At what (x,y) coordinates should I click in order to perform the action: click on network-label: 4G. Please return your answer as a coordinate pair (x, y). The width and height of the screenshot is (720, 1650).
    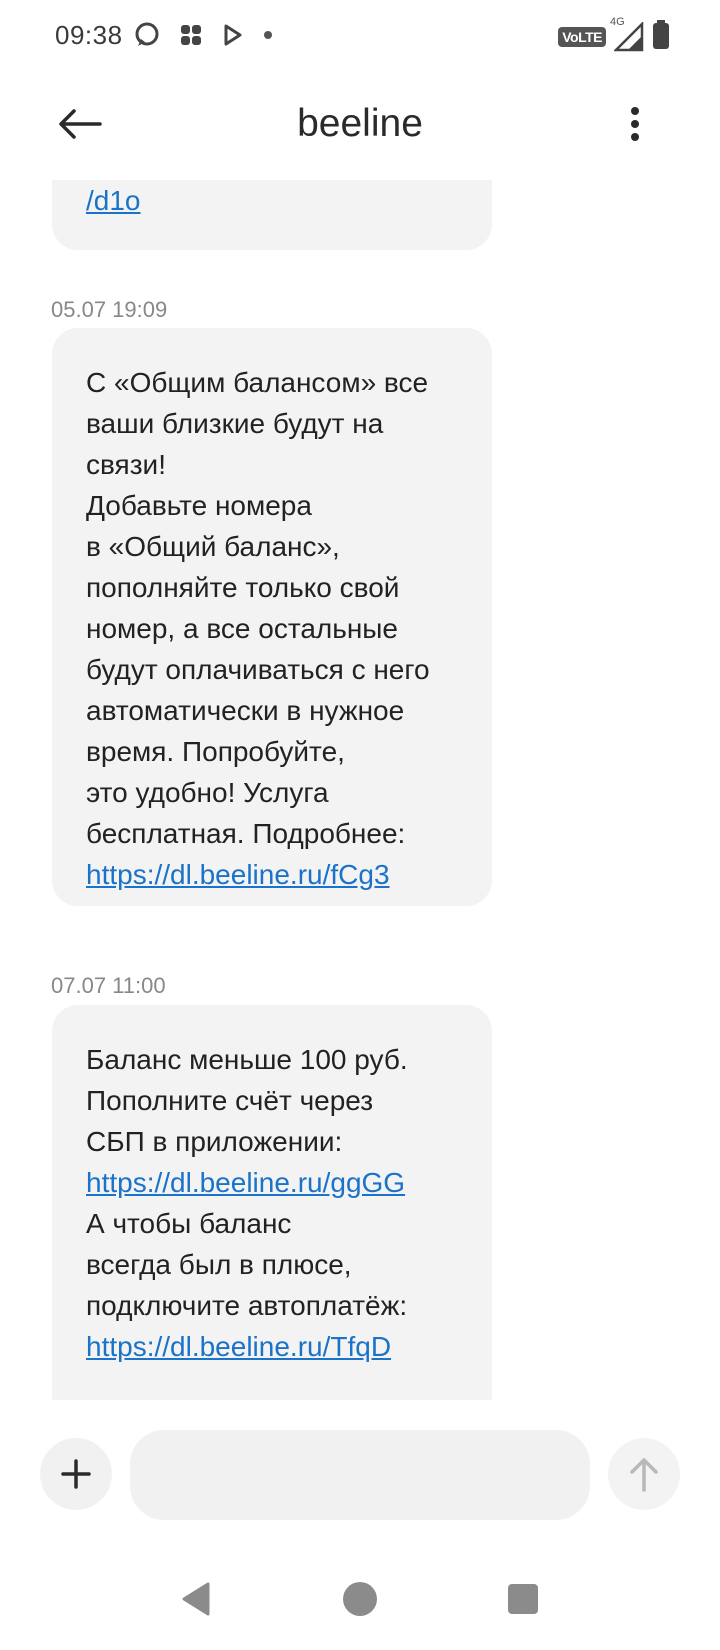
    Looking at the image, I should click on (617, 22).